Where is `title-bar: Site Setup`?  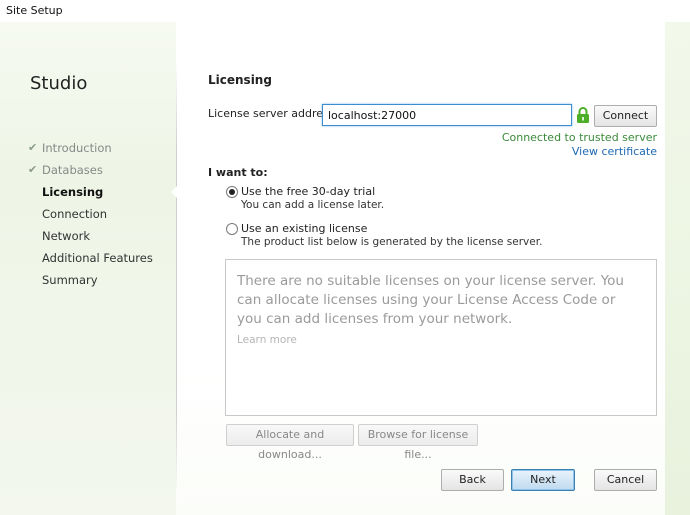 title-bar: Site Setup is located at coordinates (345, 11).